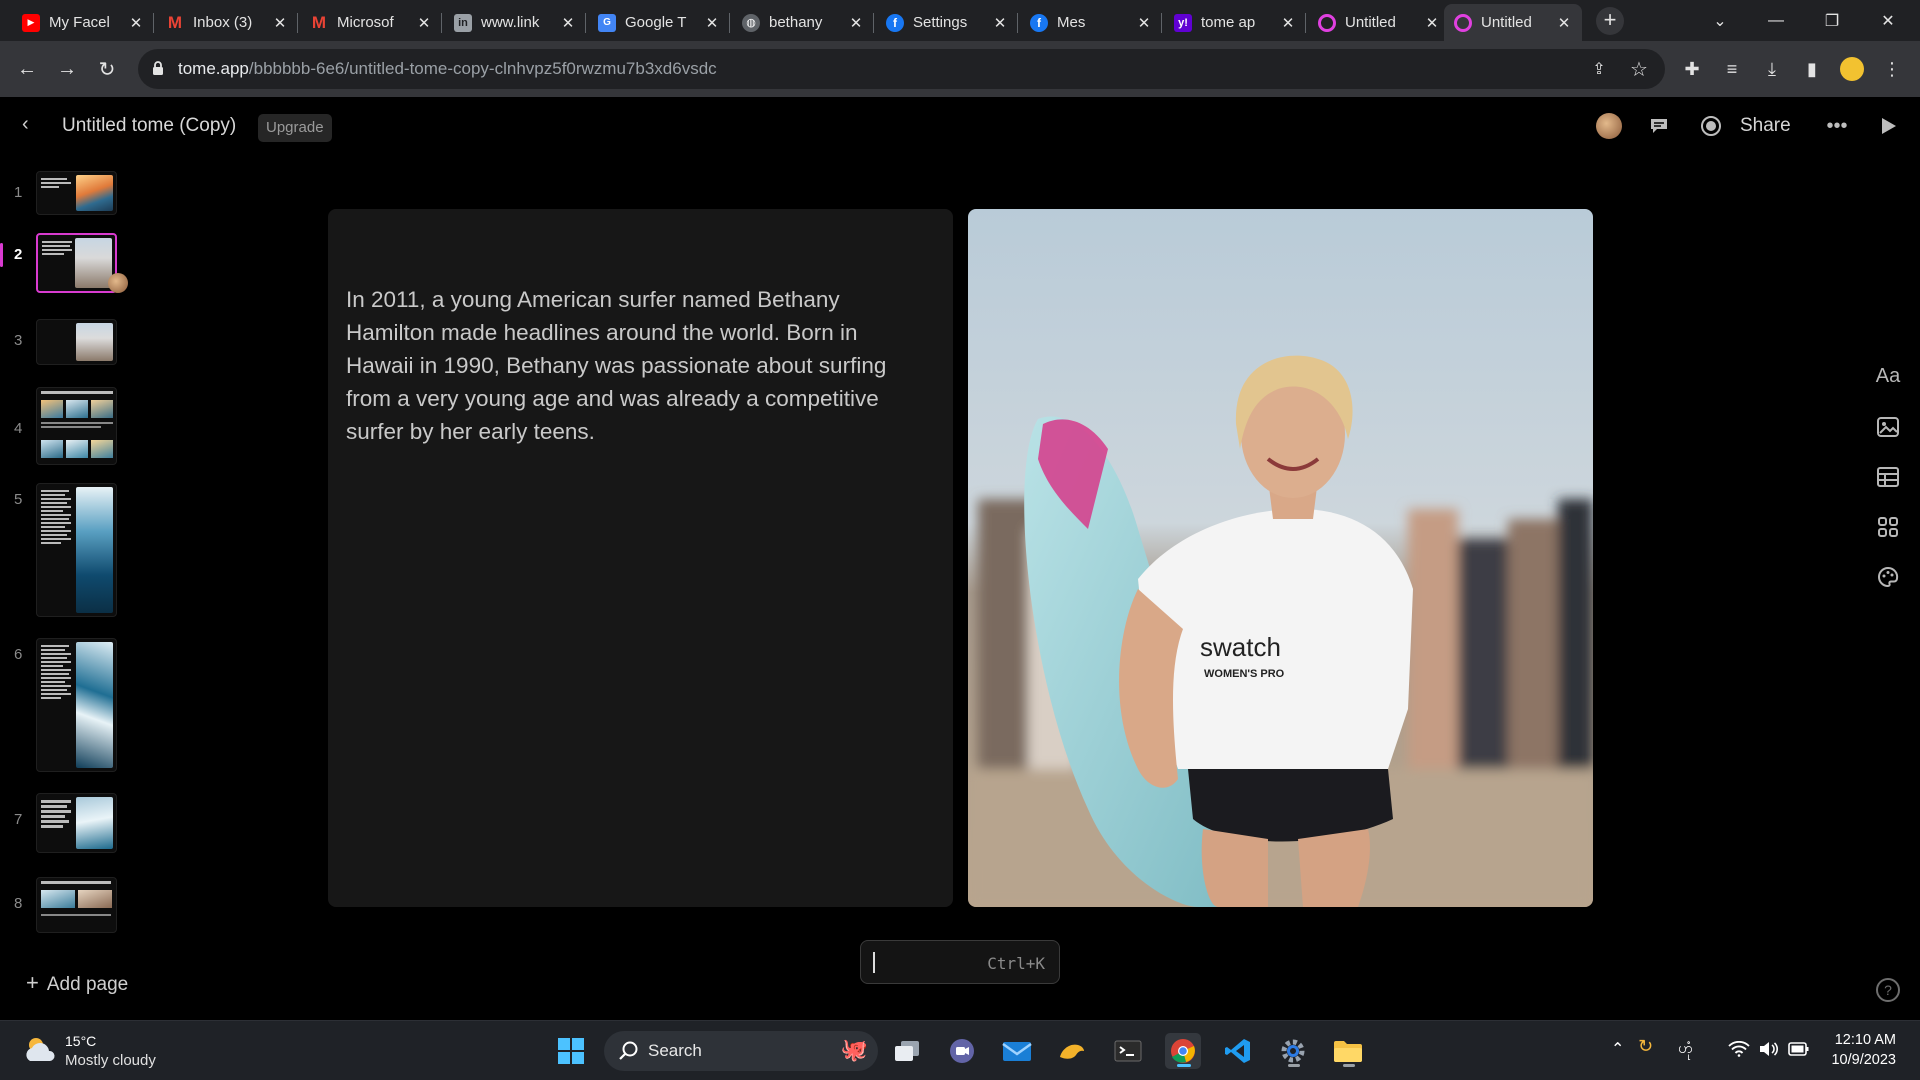 The width and height of the screenshot is (1920, 1080). I want to click on app-icon, so click(1072, 1051).